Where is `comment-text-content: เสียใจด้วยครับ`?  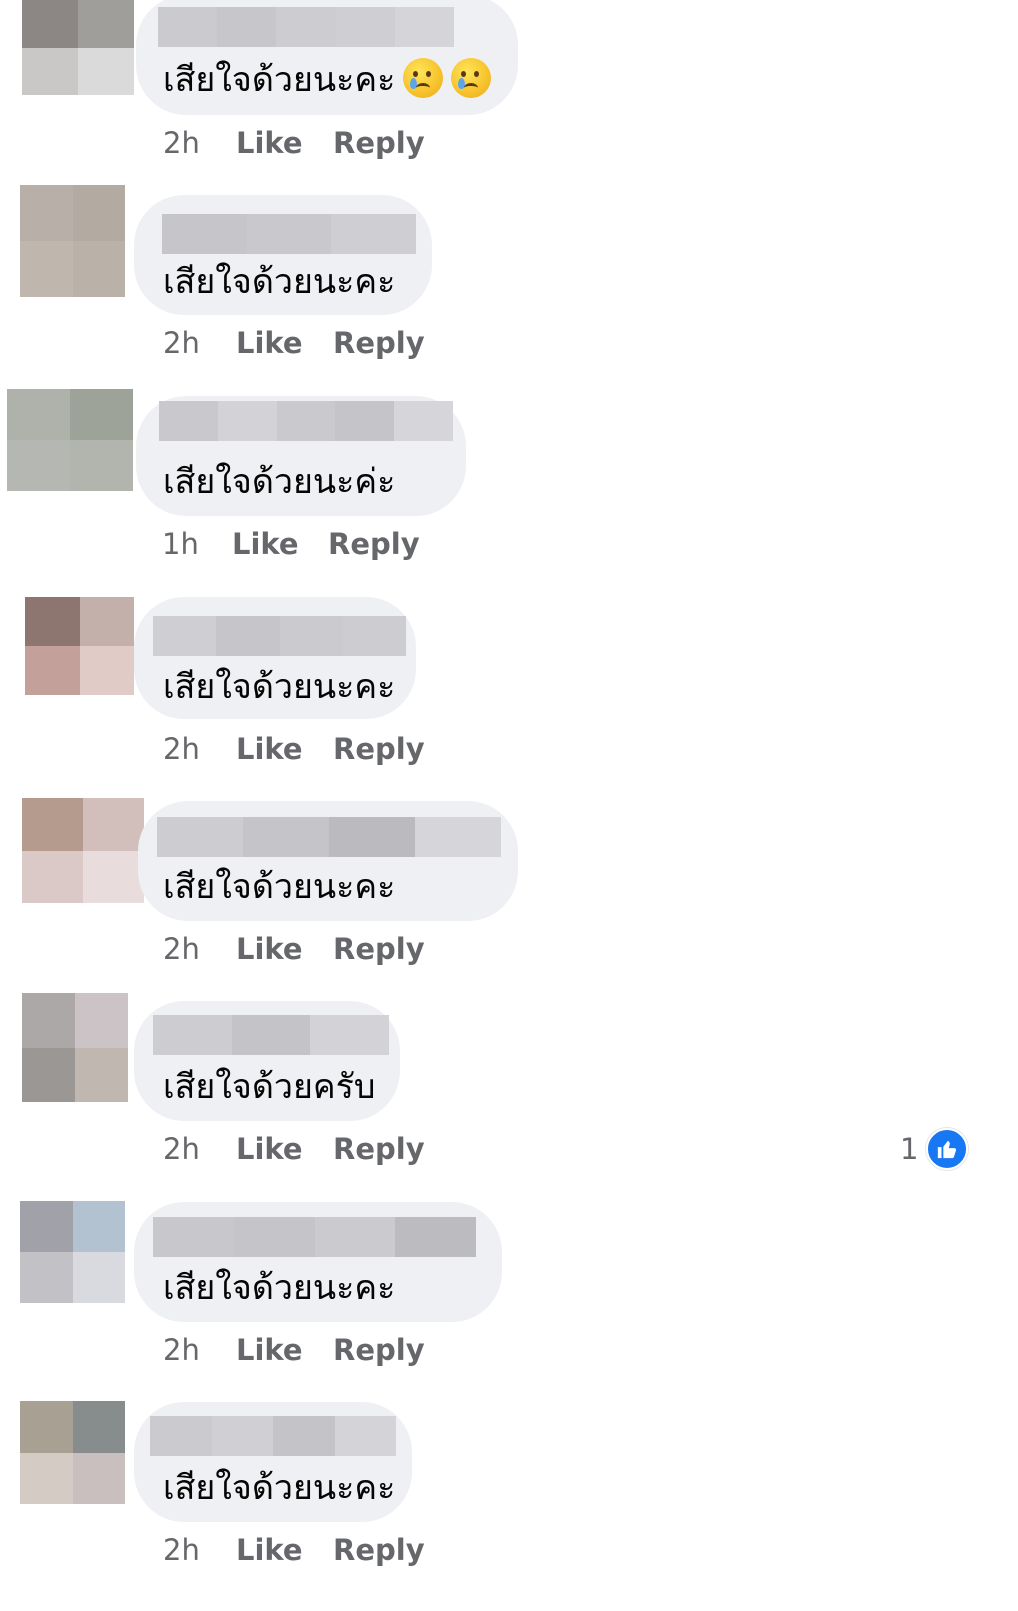
comment-text-content: เสียใจด้วยครับ is located at coordinates (269, 1087).